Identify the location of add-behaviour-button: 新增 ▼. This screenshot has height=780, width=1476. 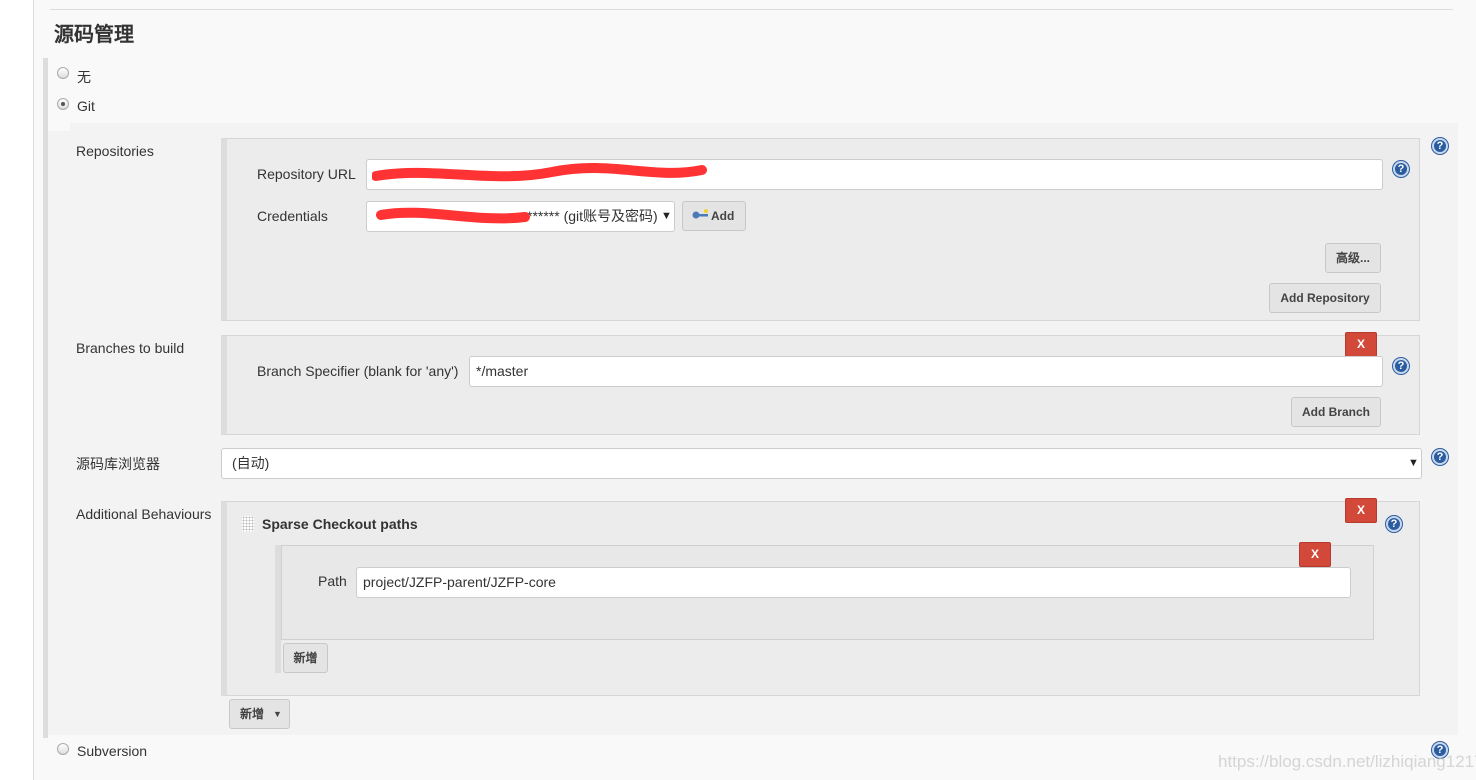
(259, 714).